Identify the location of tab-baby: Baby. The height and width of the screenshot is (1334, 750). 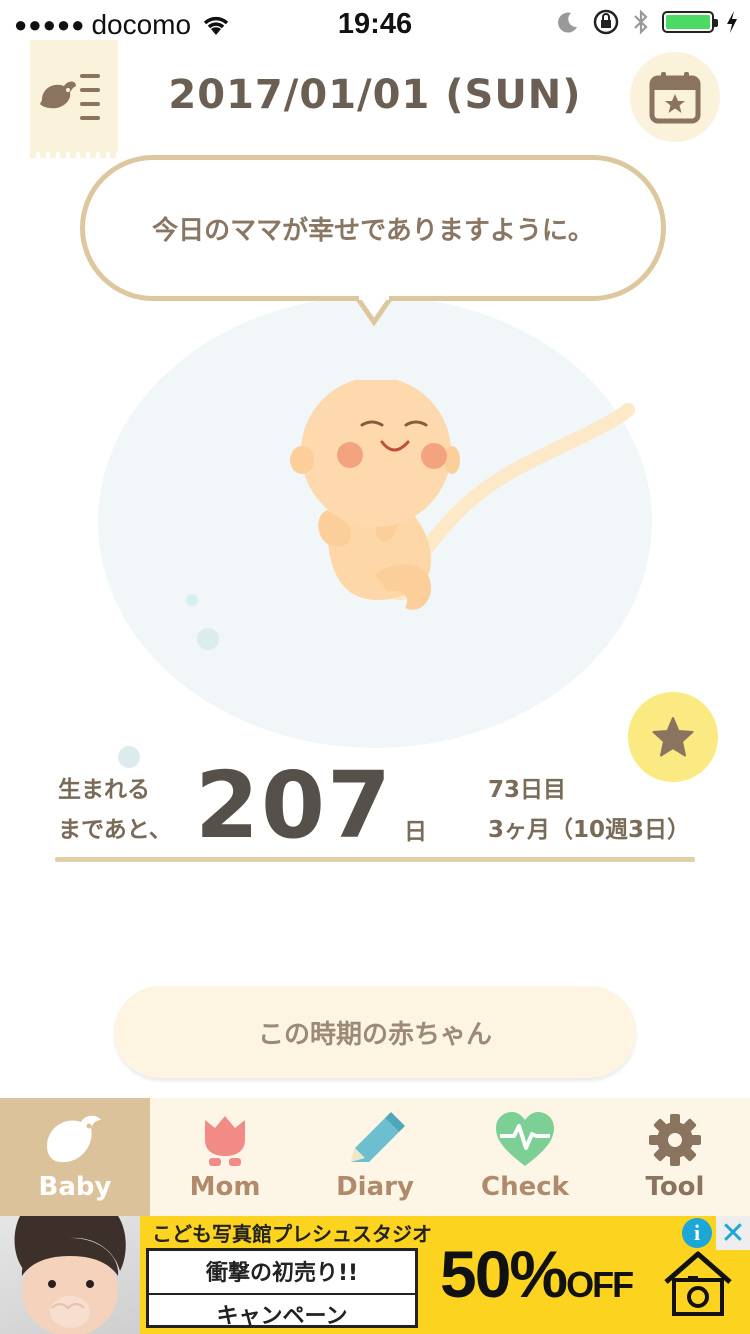
(75, 1157).